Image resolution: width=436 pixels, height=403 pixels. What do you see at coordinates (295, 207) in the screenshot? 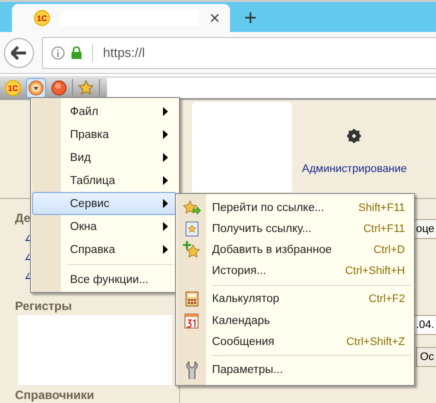
I see `menu-item: Перейти по ссылке... Shift+F11` at bounding box center [295, 207].